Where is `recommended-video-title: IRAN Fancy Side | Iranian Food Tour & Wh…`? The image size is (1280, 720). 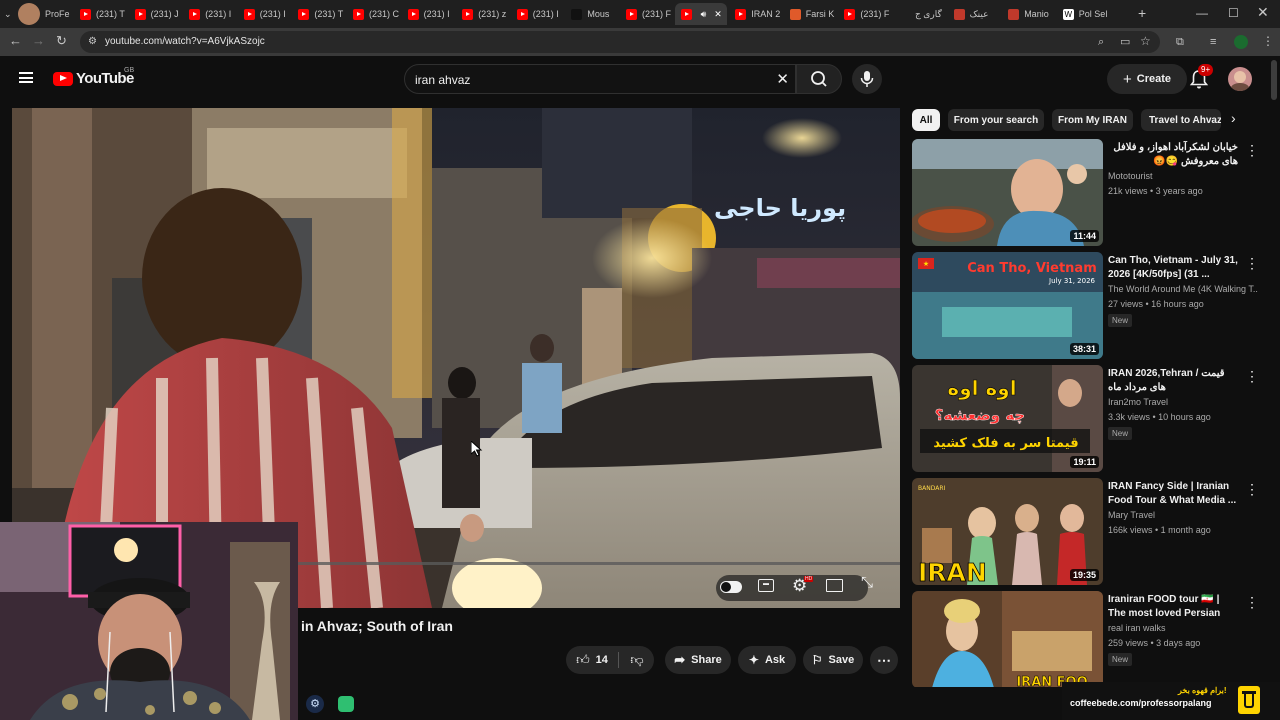
recommended-video-title: IRAN Fancy Side | Iranian Food Tour & Wh… is located at coordinates (1173, 494).